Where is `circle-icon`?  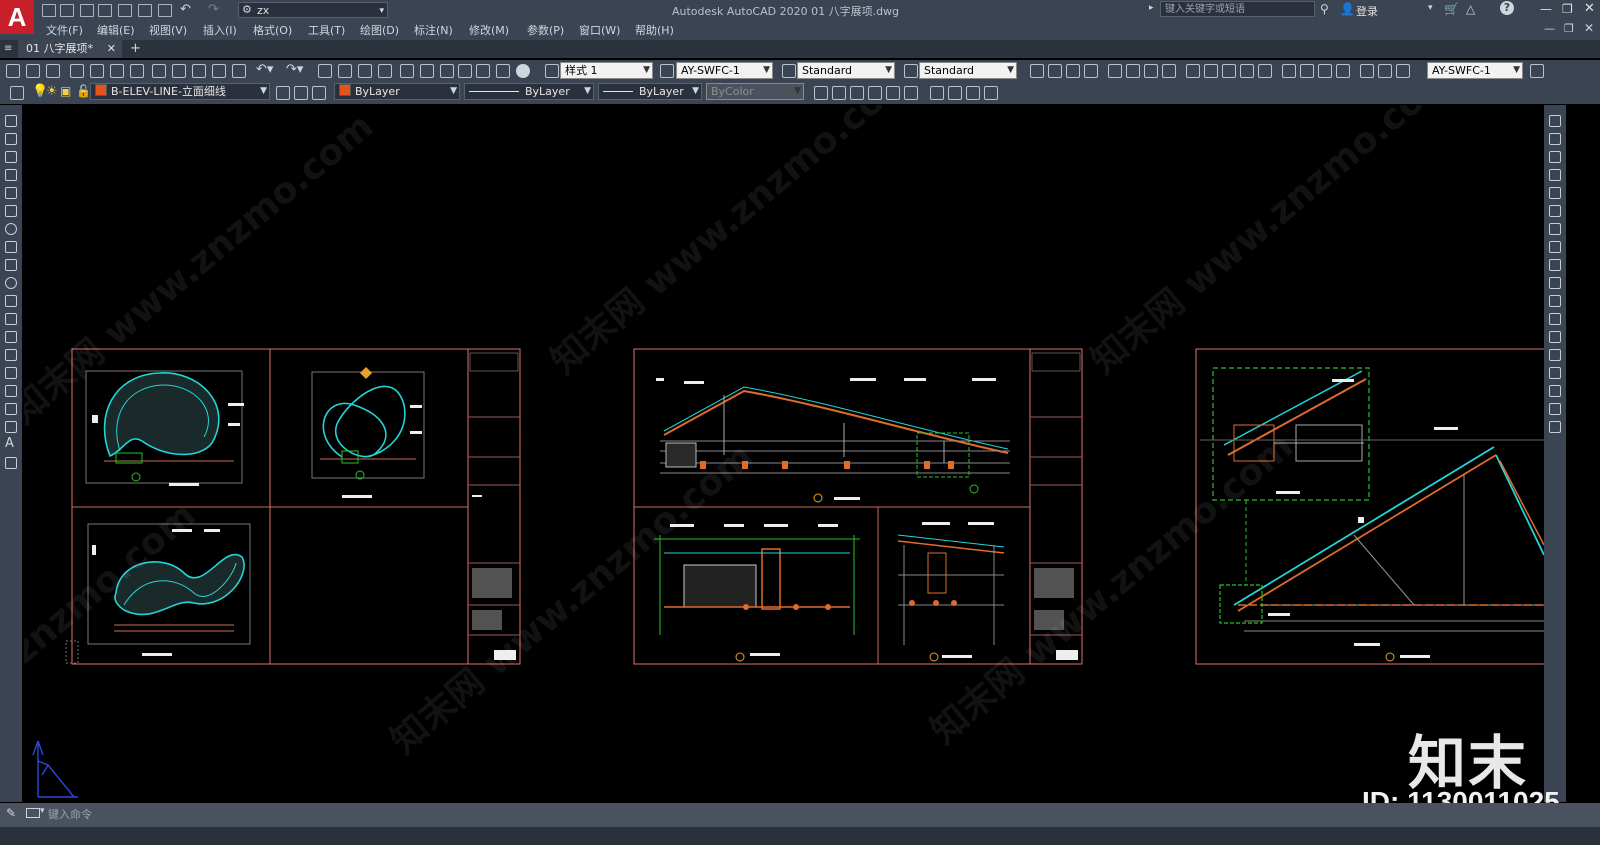
circle-icon is located at coordinates (11, 229).